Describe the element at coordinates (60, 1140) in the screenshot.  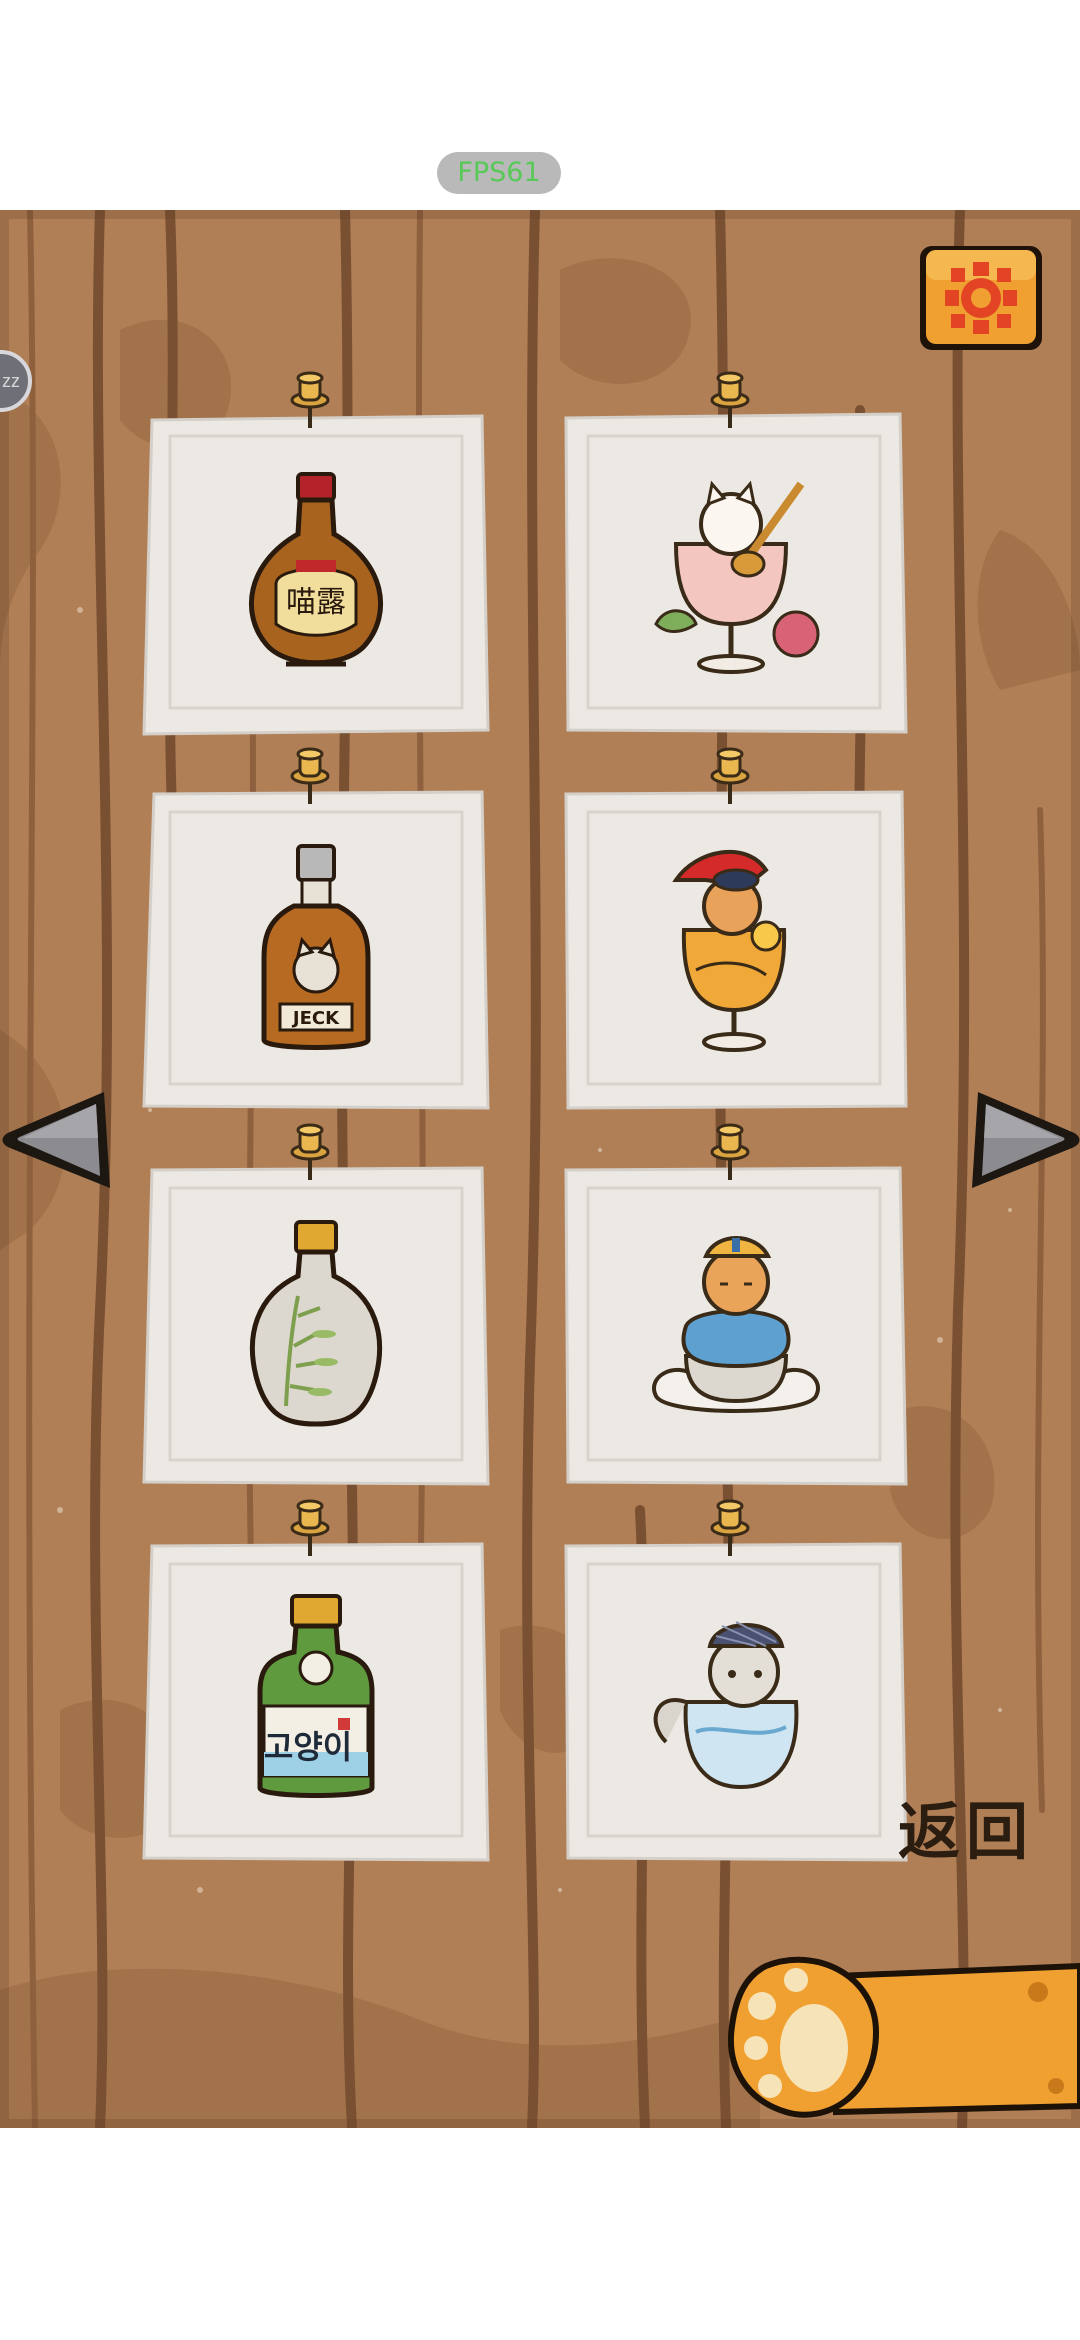
I see `triangle-left-arrow-icon` at that location.